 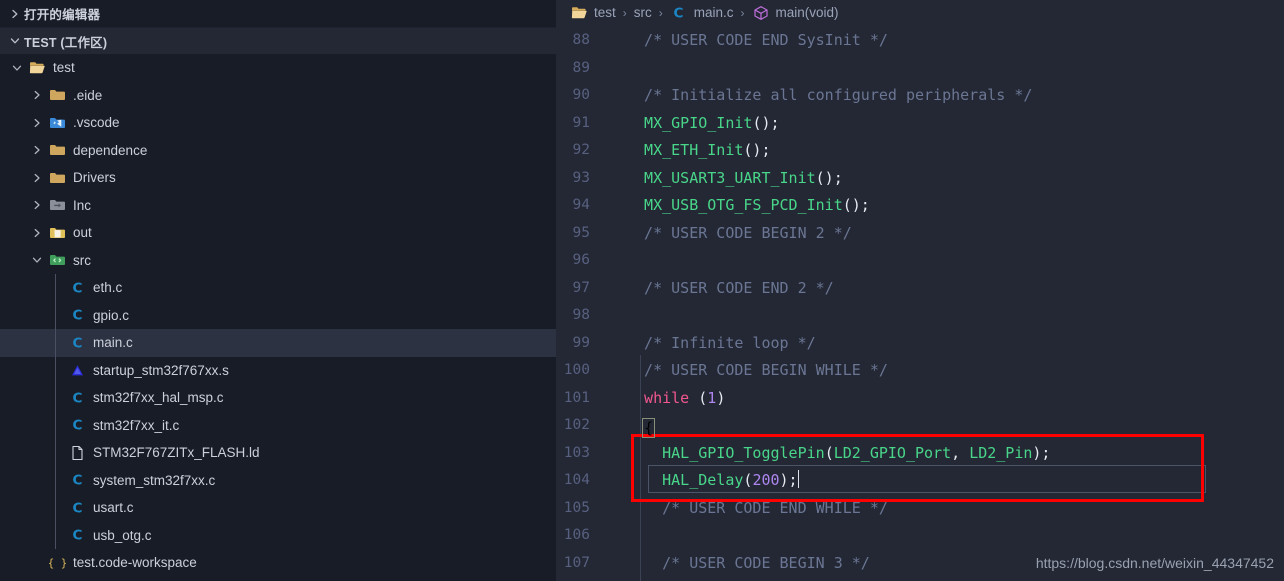 I want to click on code-line: 99 /* Infinite loop */, so click(x=920, y=344).